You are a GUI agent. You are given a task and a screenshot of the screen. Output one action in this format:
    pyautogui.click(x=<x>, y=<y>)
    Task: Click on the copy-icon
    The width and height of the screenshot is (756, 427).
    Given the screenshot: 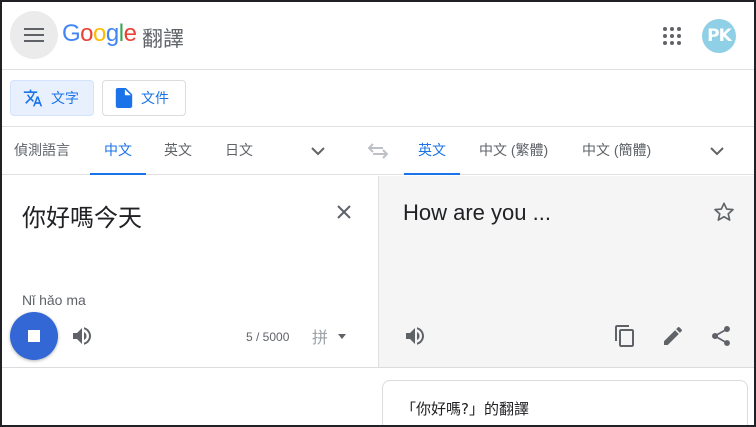 What is the action you would take?
    pyautogui.click(x=624, y=336)
    